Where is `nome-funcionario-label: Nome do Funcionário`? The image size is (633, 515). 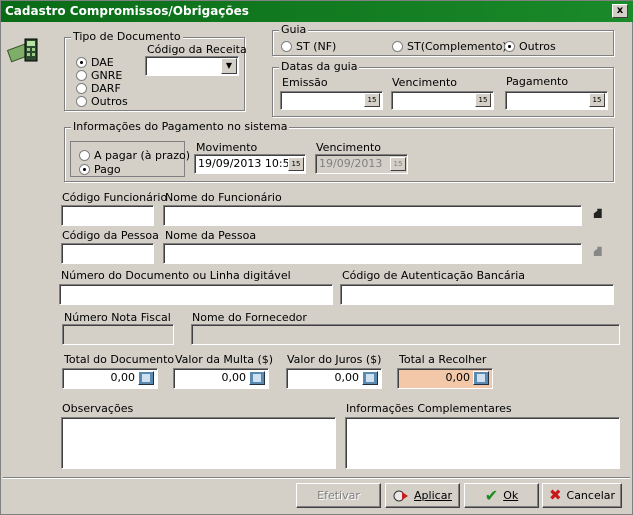
nome-funcionario-label: Nome do Funcionário is located at coordinates (223, 197).